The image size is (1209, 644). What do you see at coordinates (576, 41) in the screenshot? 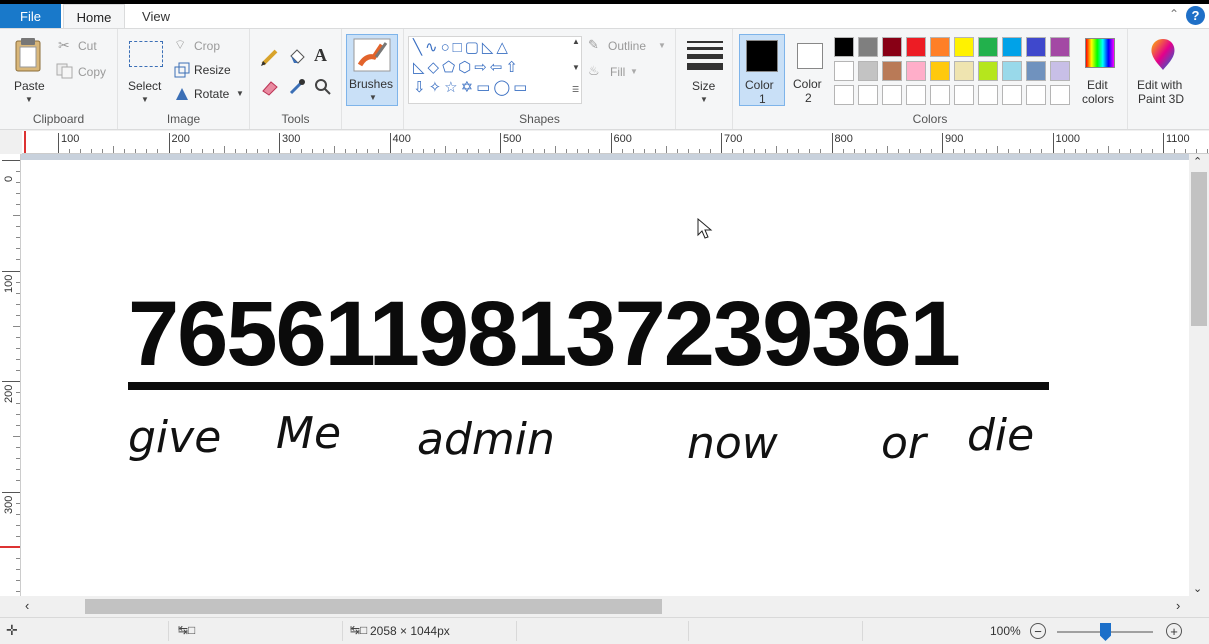
I see `shapes-scroll-up-icon: ▲` at bounding box center [576, 41].